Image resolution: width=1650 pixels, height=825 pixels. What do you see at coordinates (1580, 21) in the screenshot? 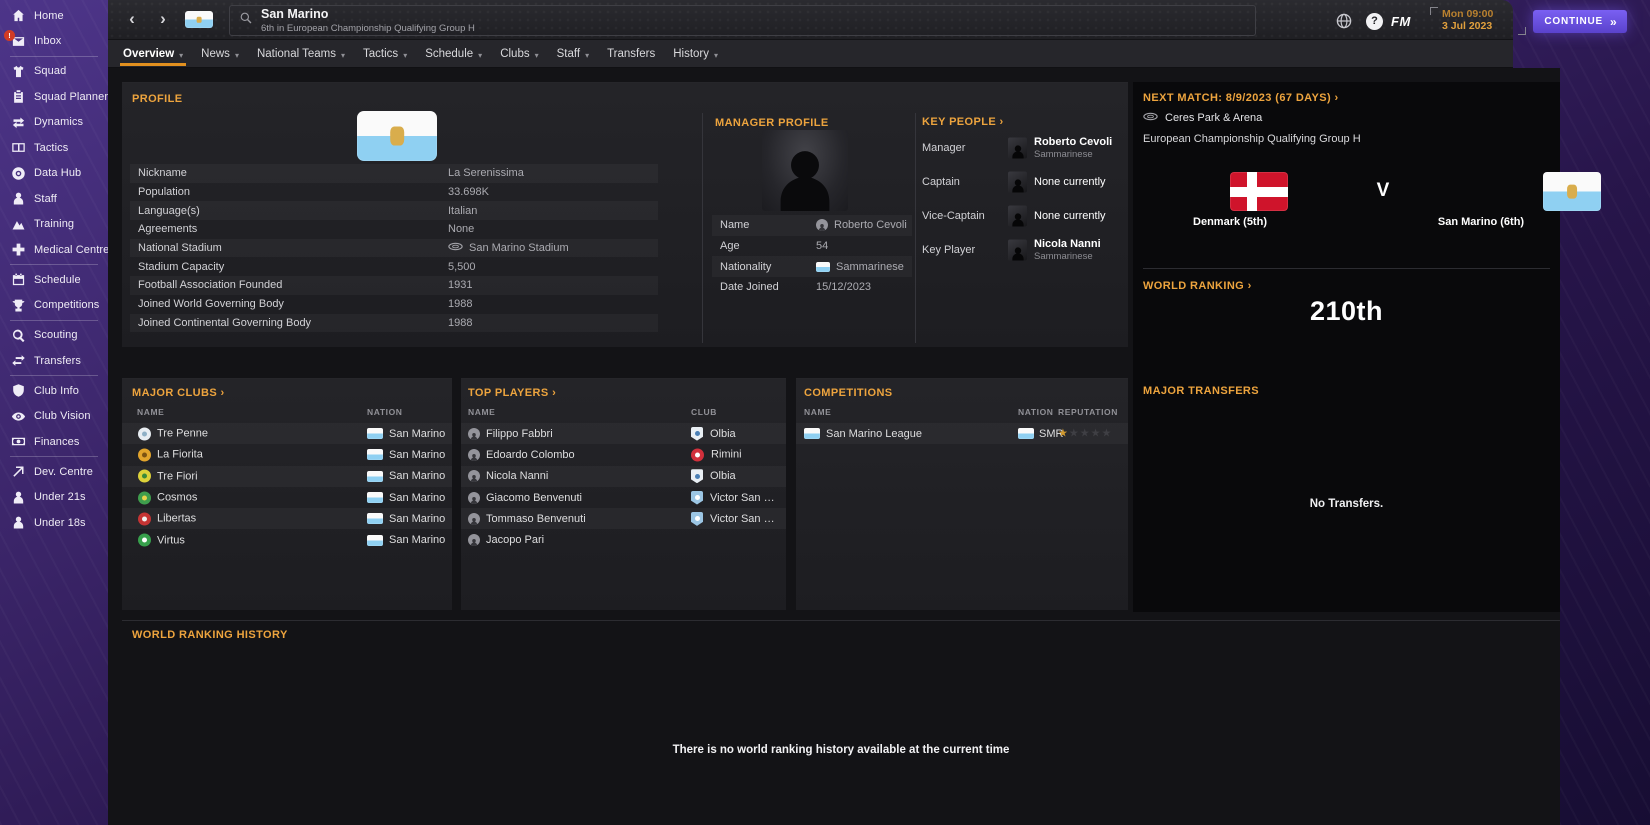
I see `continue-button: CONTINUE »` at bounding box center [1580, 21].